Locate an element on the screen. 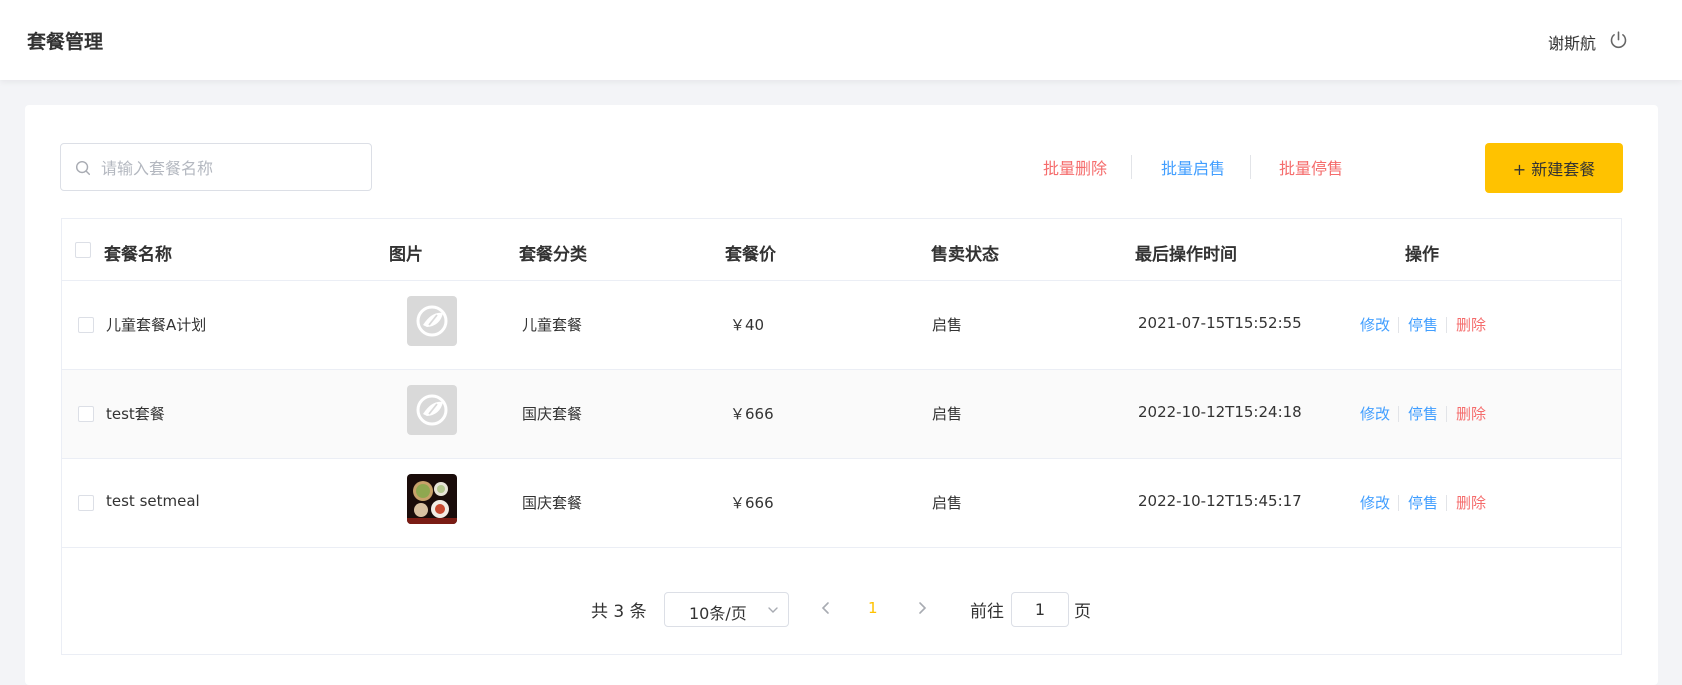 The image size is (1682, 685). setmeal-name: test套餐 is located at coordinates (135, 414).